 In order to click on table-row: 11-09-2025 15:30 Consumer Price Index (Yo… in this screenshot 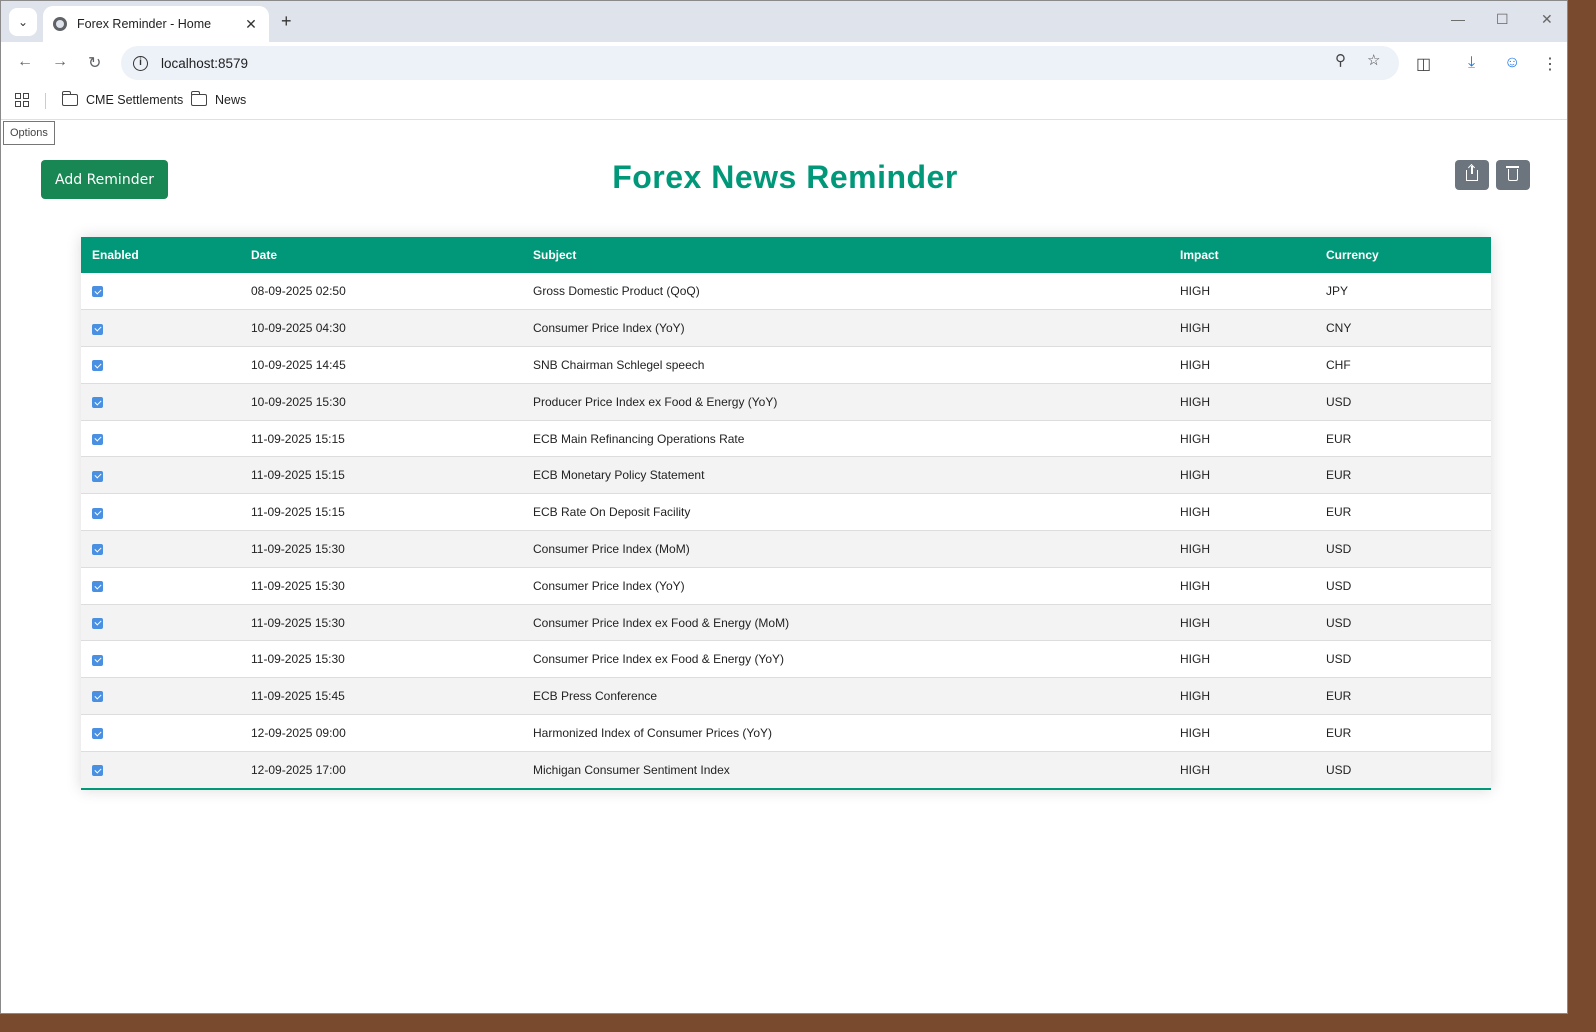, I will do `click(786, 586)`.